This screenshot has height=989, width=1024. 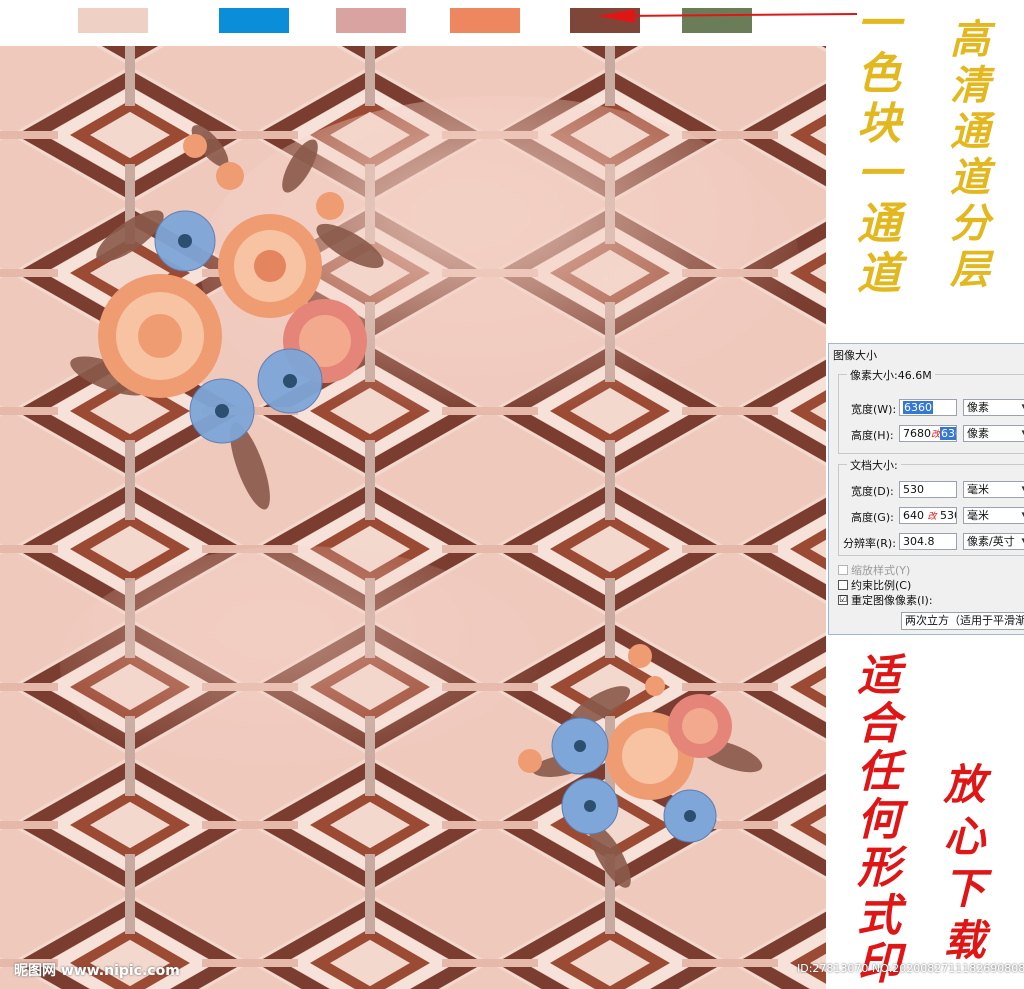 I want to click on doc-height-unit-select: 毫米 ▾, so click(x=993, y=515).